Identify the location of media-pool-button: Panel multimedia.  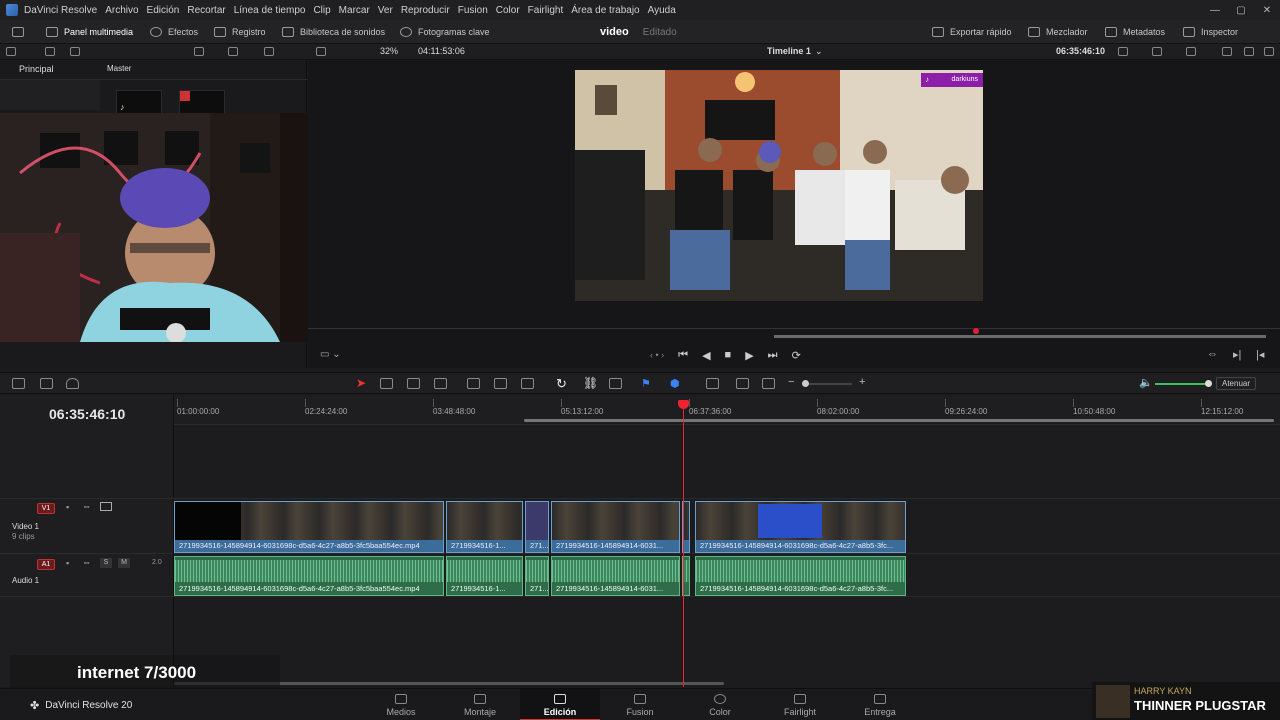
(89, 32).